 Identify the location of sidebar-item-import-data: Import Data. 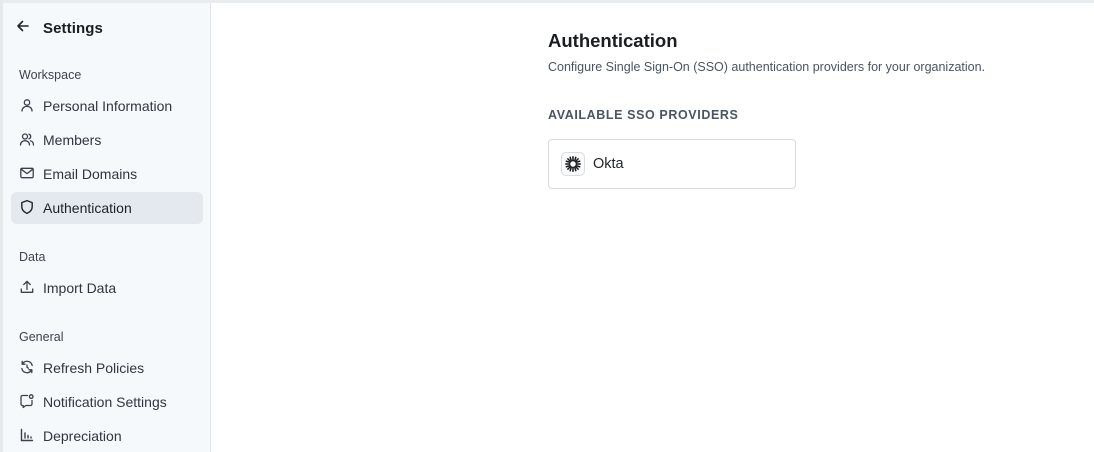
(107, 288).